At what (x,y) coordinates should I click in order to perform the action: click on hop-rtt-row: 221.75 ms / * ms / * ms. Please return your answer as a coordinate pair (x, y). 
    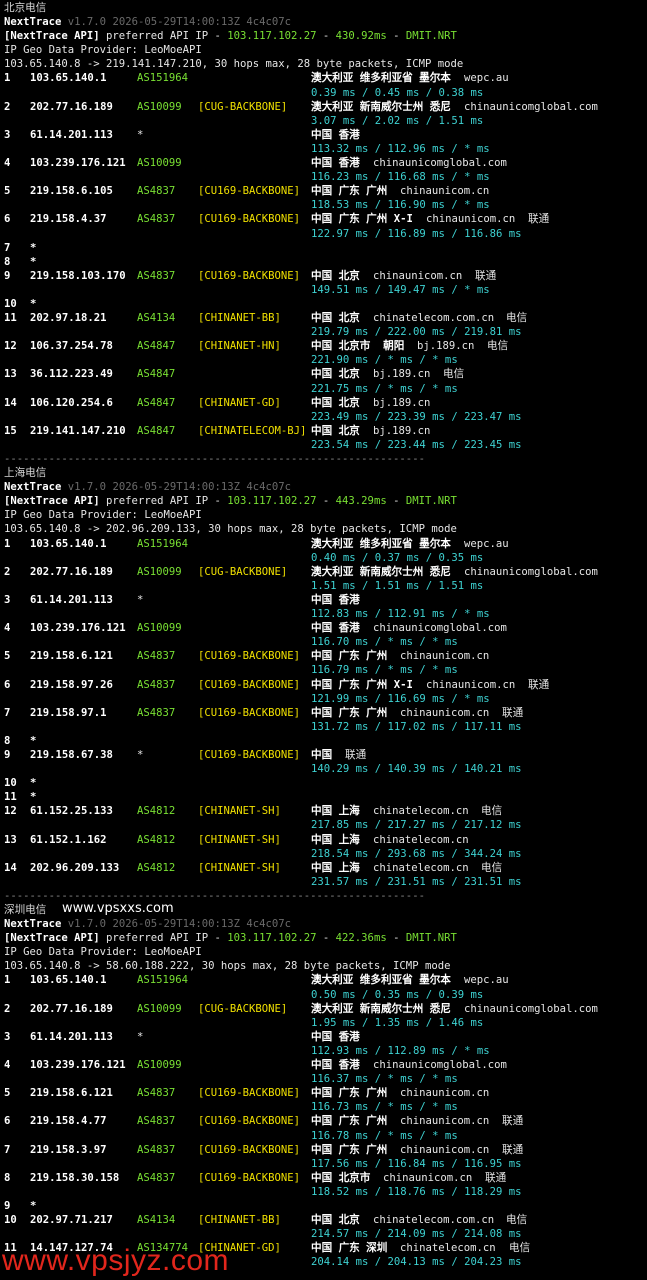
    Looking at the image, I should click on (325, 389).